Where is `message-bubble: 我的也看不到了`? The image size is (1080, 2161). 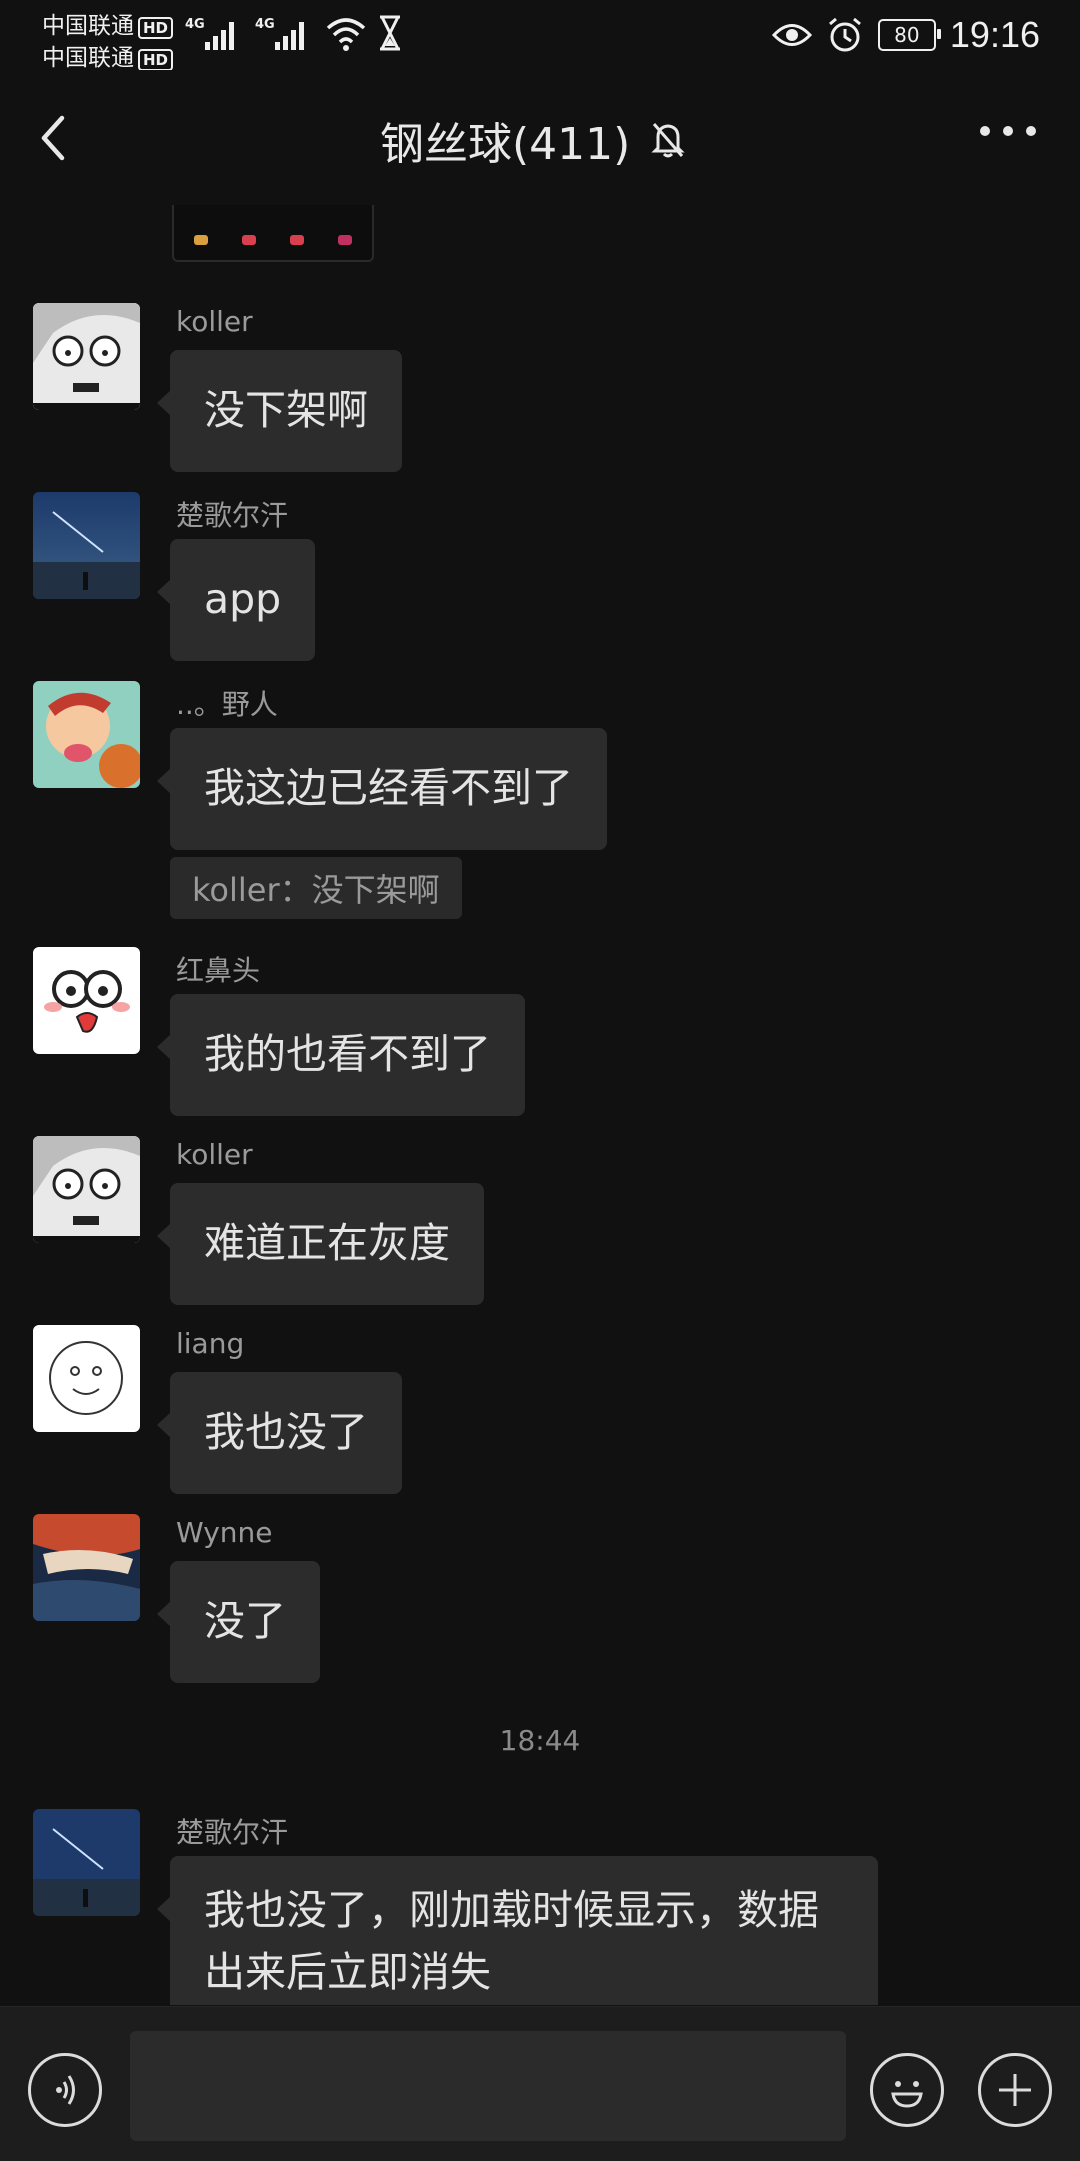 message-bubble: 我的也看不到了 is located at coordinates (341, 1055).